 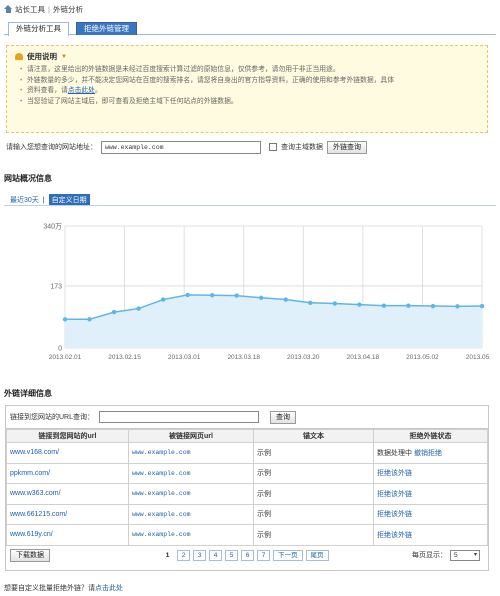 What do you see at coordinates (8, 9) in the screenshot?
I see `home-icon` at bounding box center [8, 9].